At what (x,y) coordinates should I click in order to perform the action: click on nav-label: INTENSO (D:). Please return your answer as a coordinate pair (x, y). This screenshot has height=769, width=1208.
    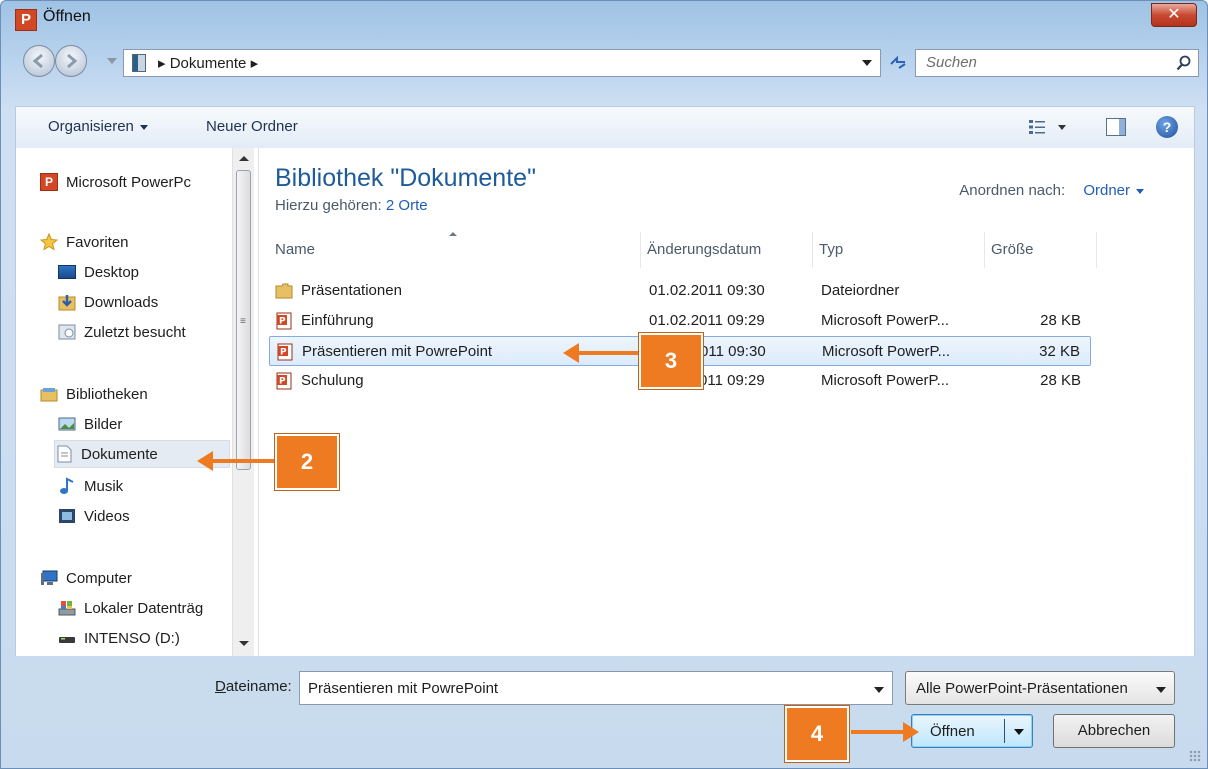
    Looking at the image, I should click on (132, 638).